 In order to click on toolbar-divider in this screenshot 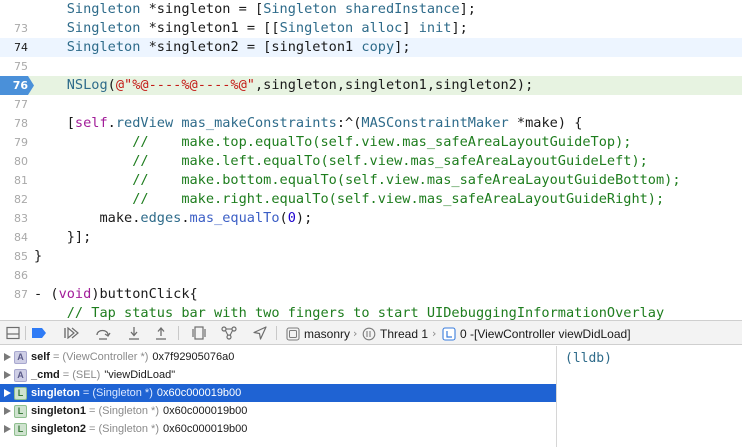, I will do `click(276, 333)`.